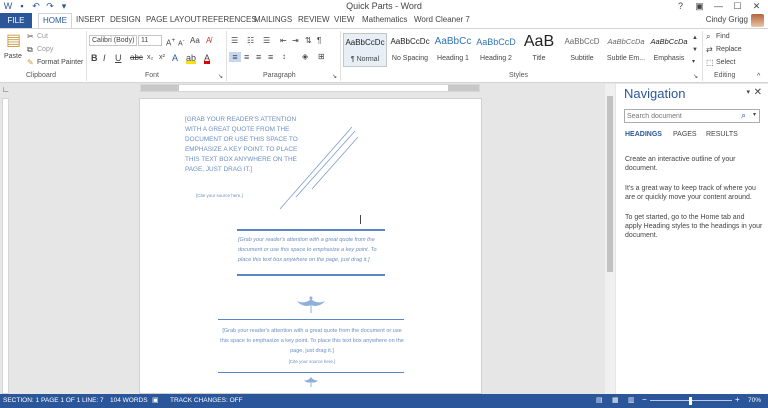  I want to click on pull-quote-1-source: [Cite your source here.], so click(219, 195).